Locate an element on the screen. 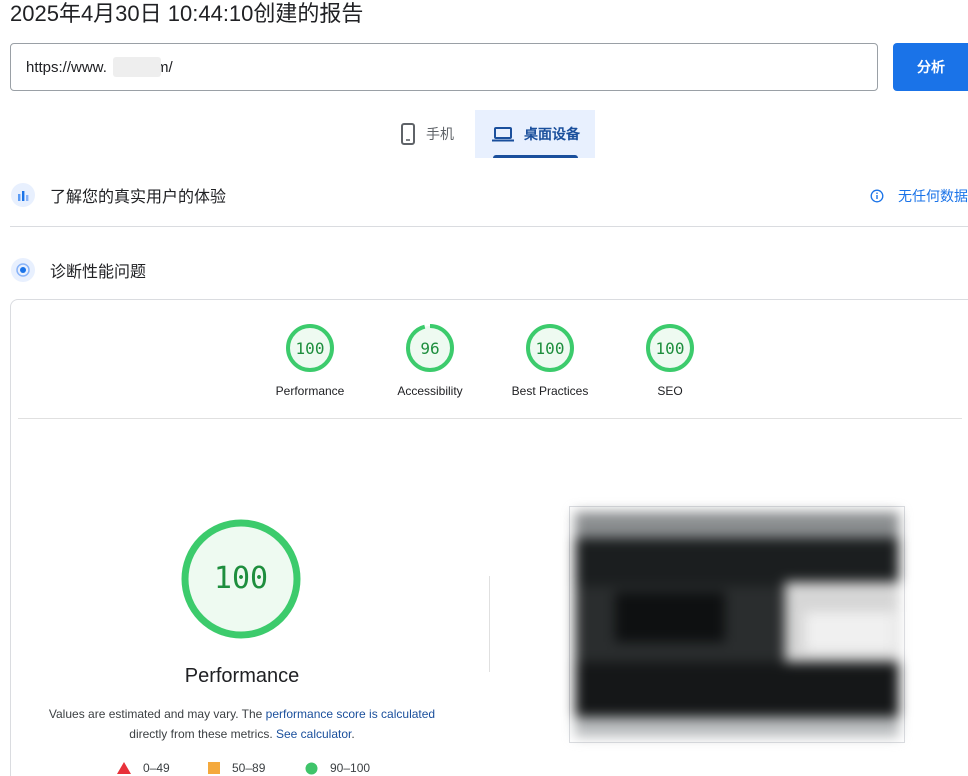 The width and height of the screenshot is (968, 776). legend-fail: 0–49 is located at coordinates (143, 768).